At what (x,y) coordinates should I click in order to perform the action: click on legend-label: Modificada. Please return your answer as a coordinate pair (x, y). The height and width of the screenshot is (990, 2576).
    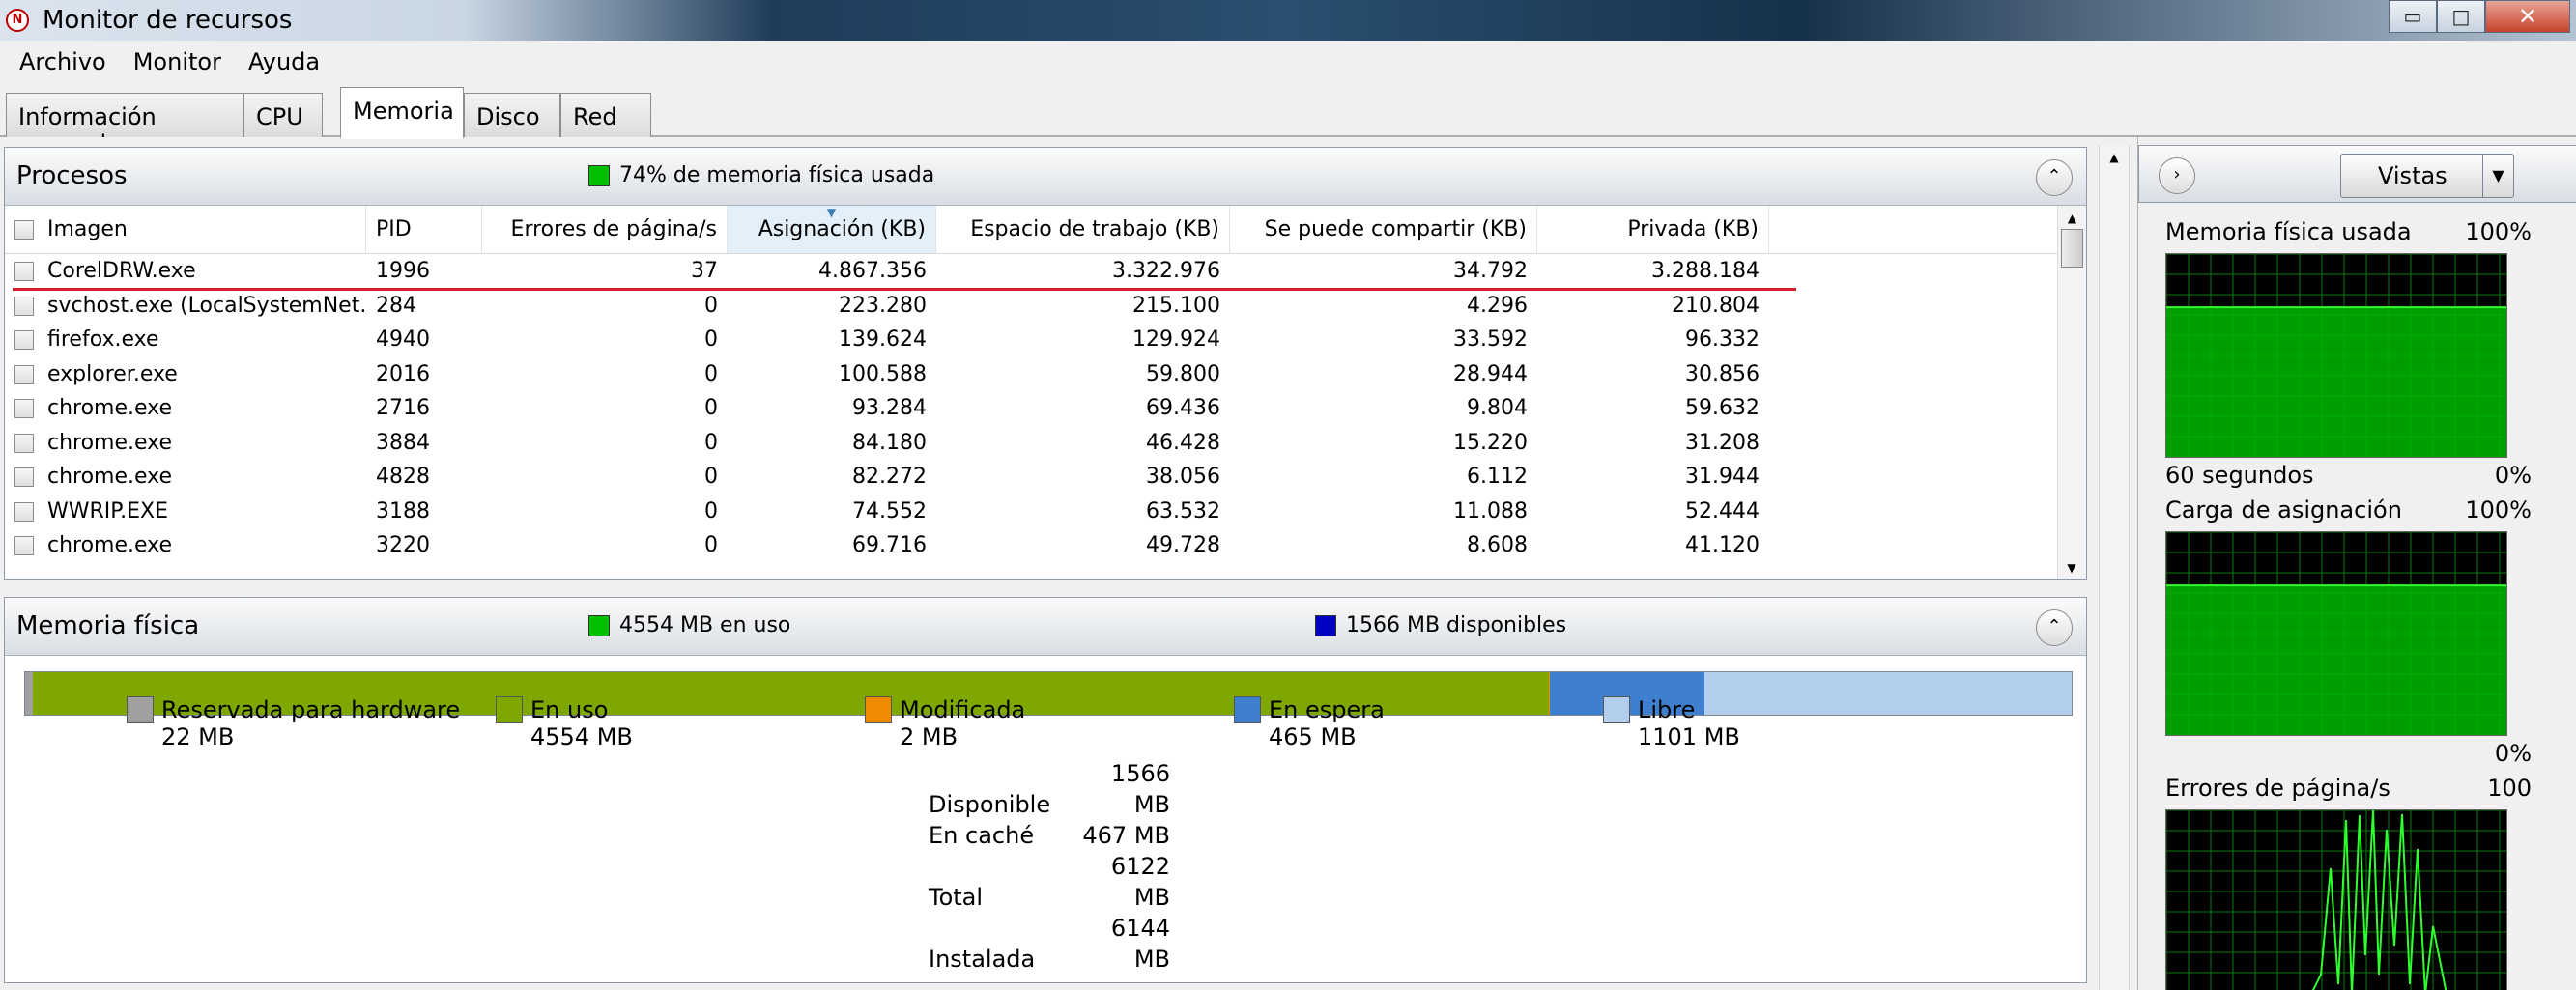
    Looking at the image, I should click on (963, 709).